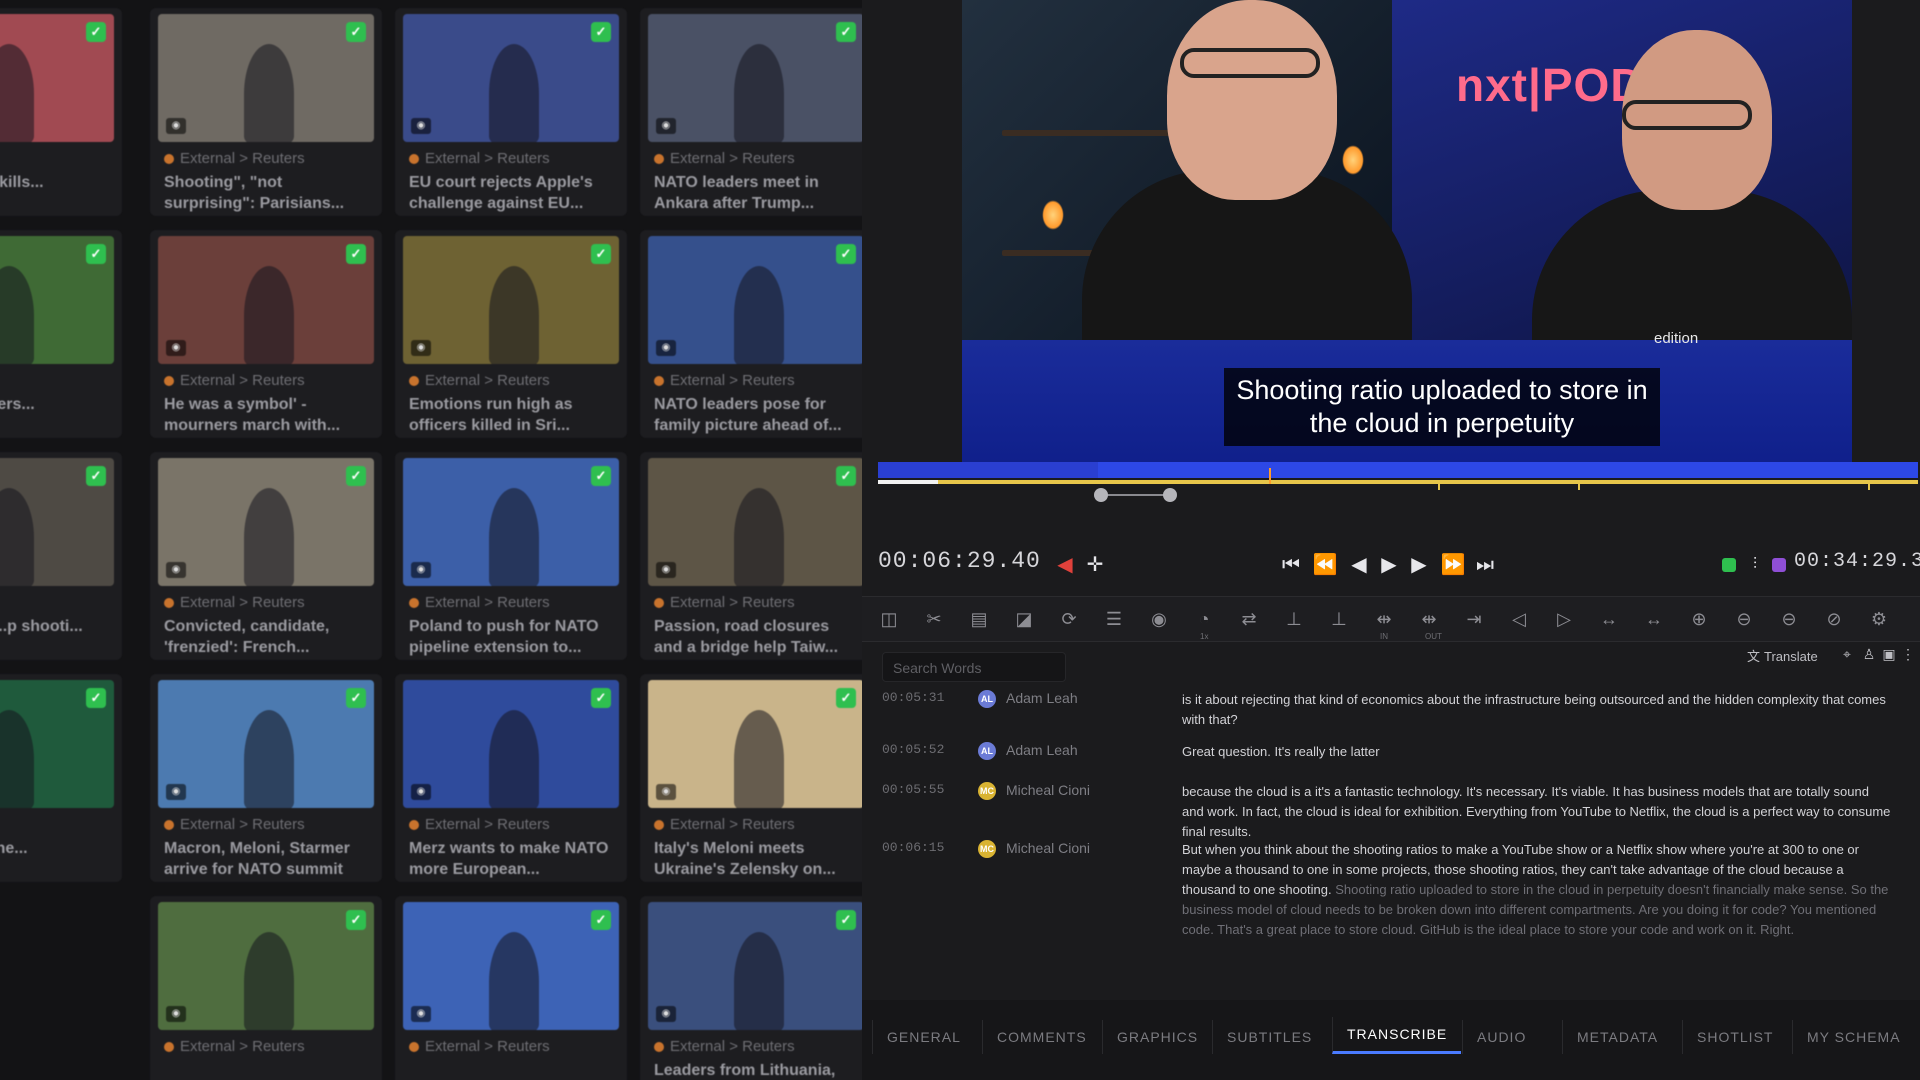 This screenshot has width=1920, height=1080. Describe the element at coordinates (913, 789) in the screenshot. I see `row-timecode: 00:05:55` at that location.